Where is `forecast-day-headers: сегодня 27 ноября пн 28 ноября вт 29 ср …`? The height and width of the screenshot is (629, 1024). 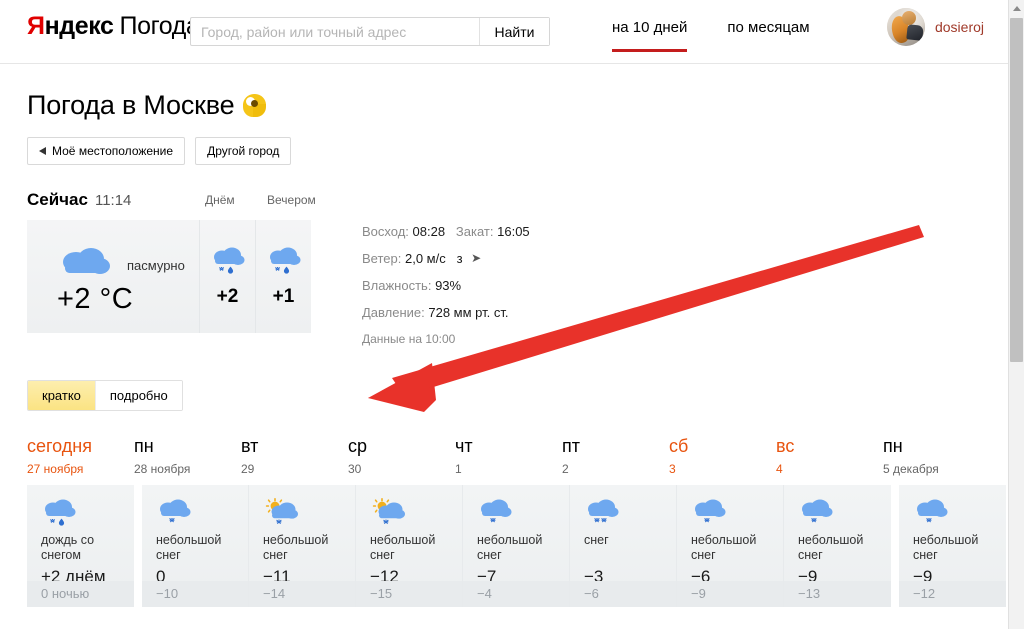
forecast-day-headers: сегодня 27 ноября пн 28 ноября вт 29 ср … is located at coordinates (504, 456).